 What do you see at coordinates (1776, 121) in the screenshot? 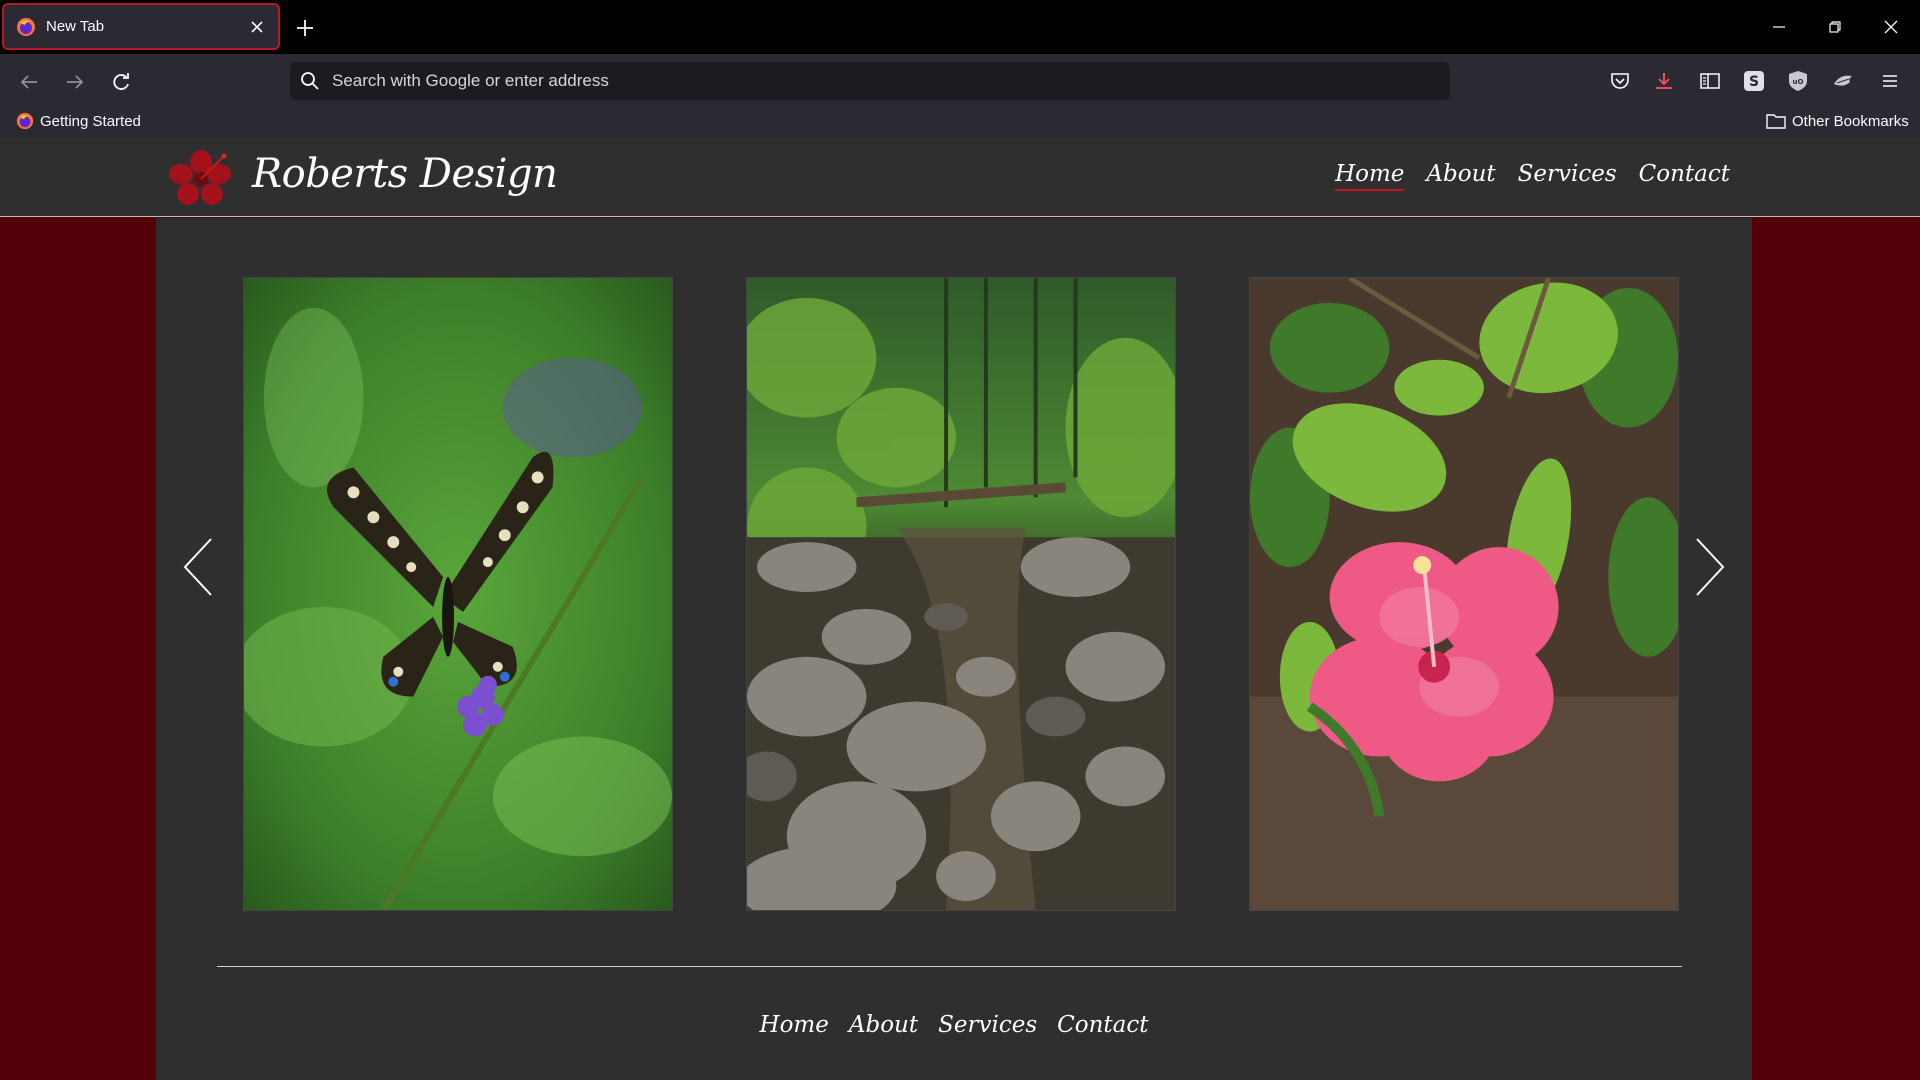
I see `folder-icon` at bounding box center [1776, 121].